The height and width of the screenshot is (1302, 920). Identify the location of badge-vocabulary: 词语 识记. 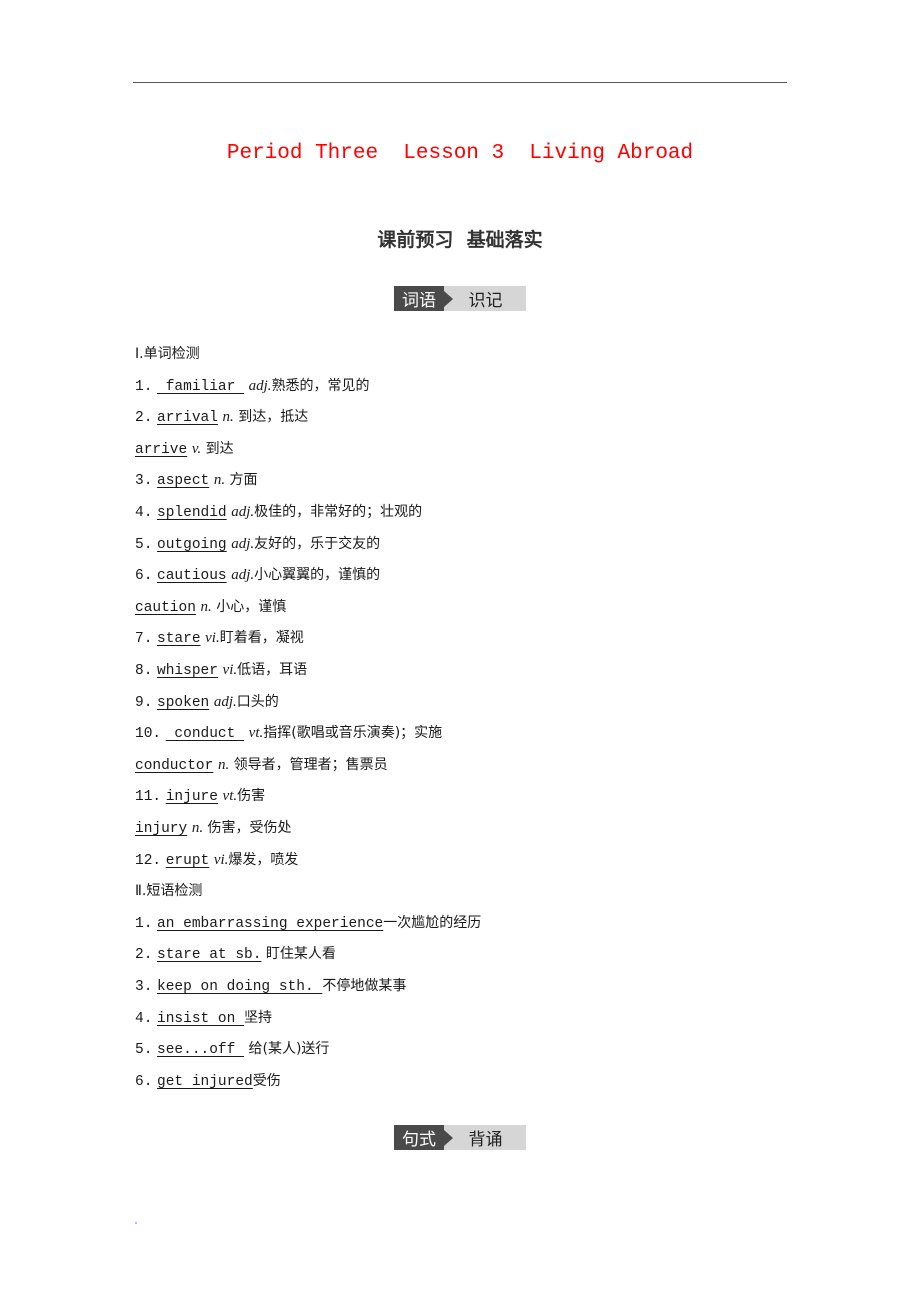
(460, 298).